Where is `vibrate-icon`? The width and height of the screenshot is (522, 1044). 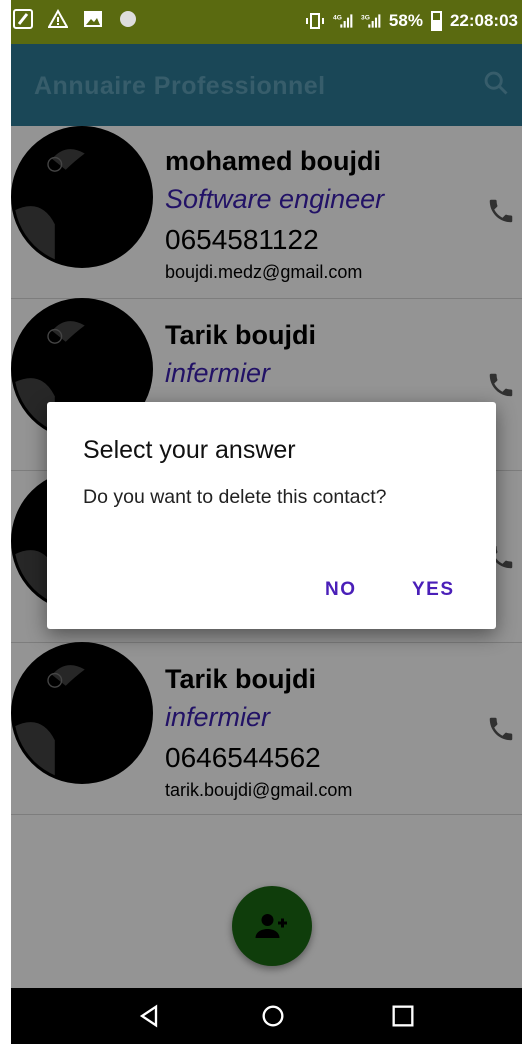
vibrate-icon is located at coordinates (314, 21).